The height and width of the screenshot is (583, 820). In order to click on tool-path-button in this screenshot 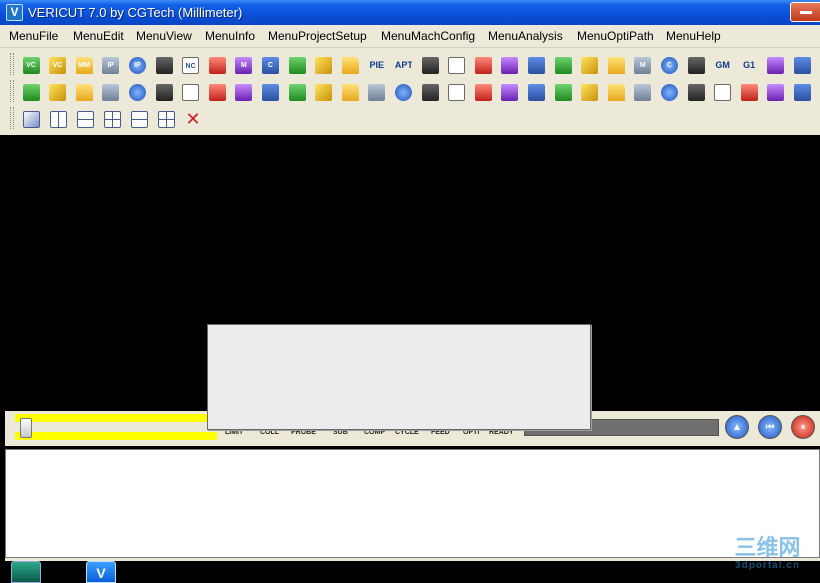, I will do `click(590, 65)`.